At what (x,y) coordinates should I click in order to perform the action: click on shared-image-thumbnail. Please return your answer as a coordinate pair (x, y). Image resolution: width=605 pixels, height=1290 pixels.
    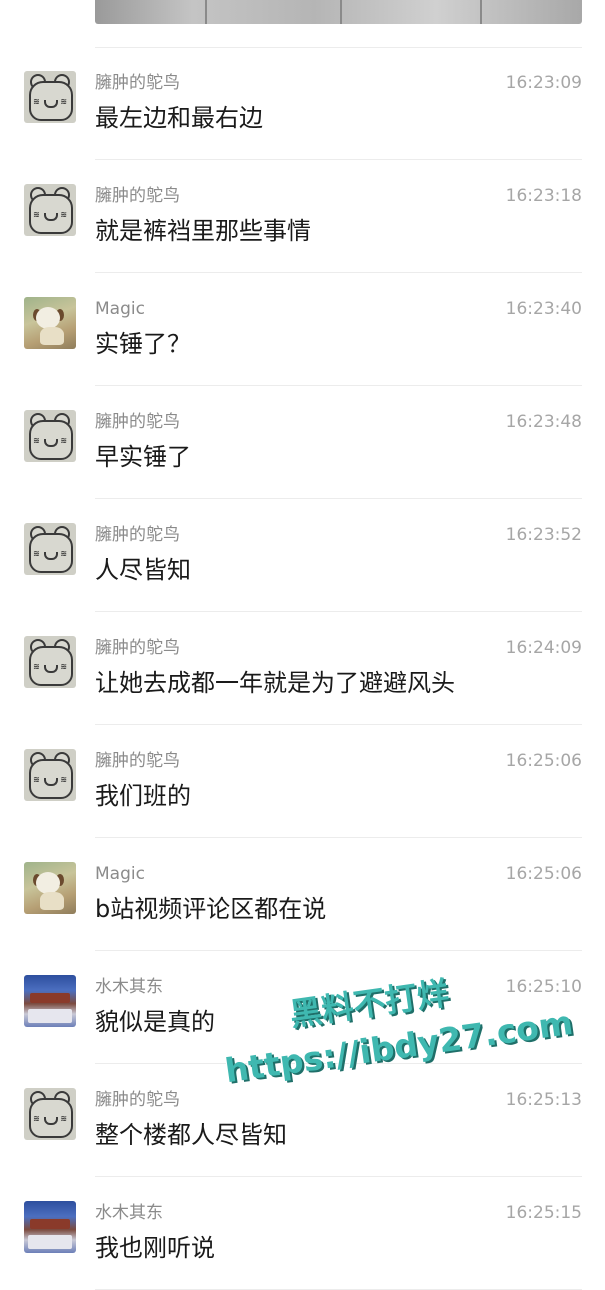
    Looking at the image, I should click on (338, 12).